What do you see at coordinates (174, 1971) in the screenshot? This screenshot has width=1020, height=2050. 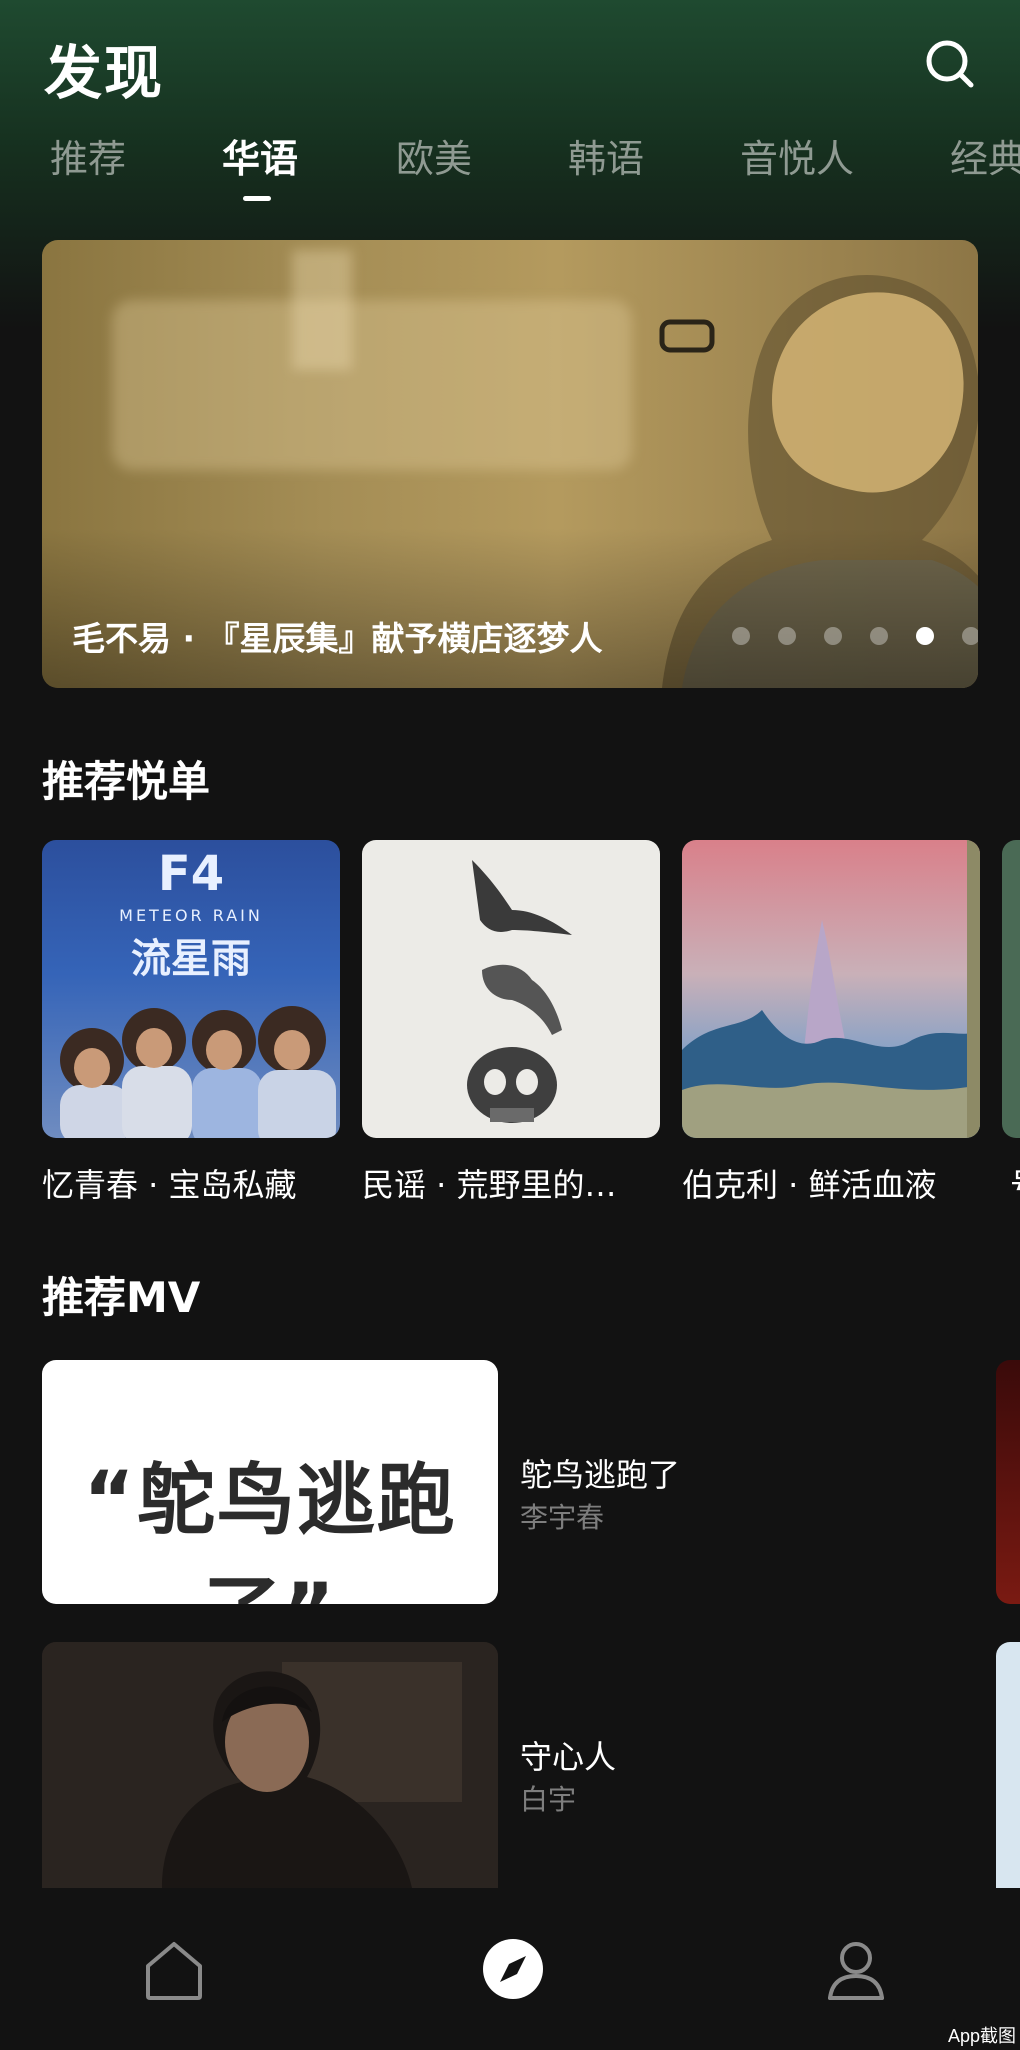 I see `home-icon` at bounding box center [174, 1971].